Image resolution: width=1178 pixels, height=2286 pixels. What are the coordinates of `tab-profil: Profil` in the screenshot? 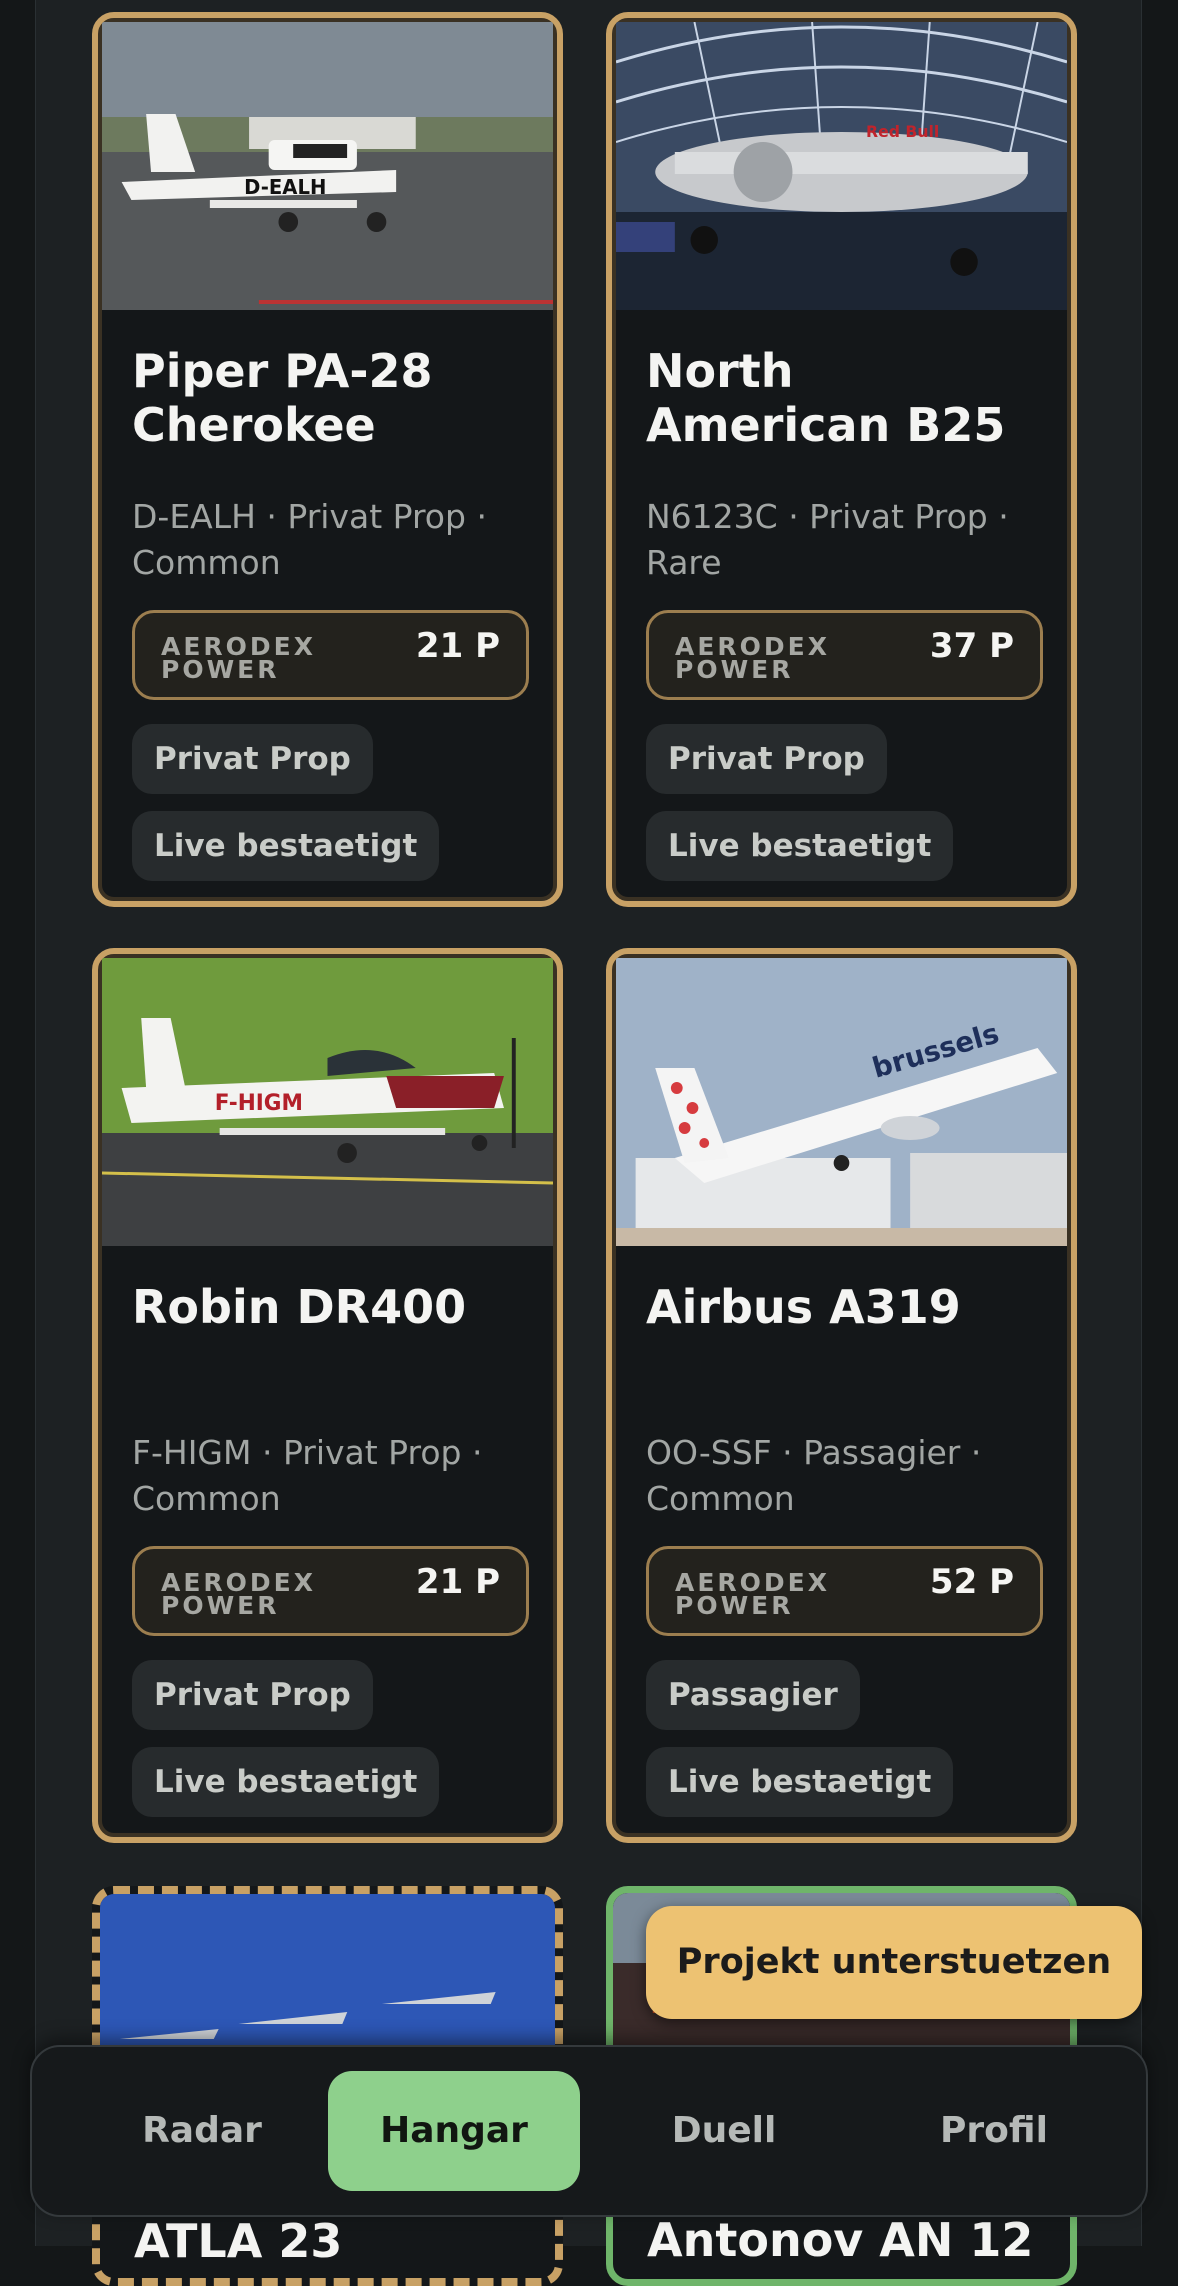 It's located at (994, 2131).